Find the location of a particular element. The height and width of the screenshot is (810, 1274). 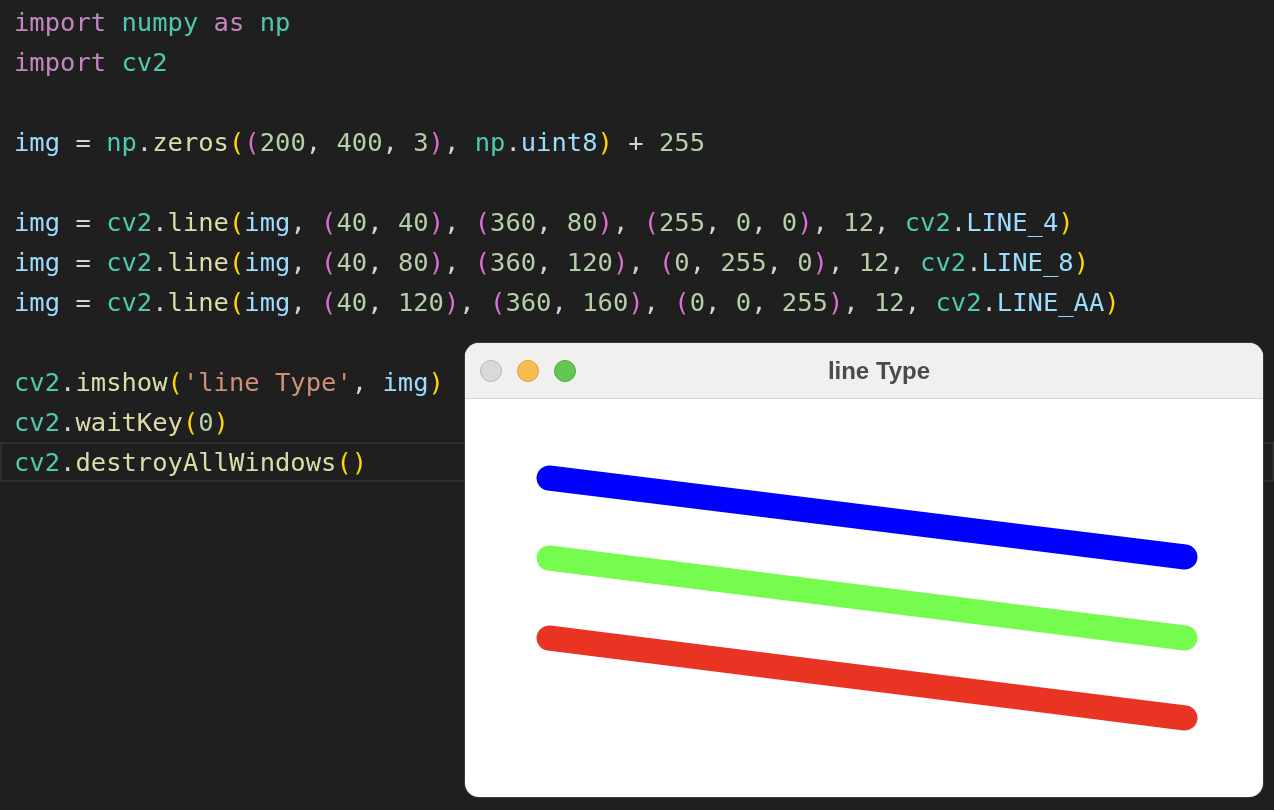

code-line: cv2.destroyAllWindows() is located at coordinates (191, 462).